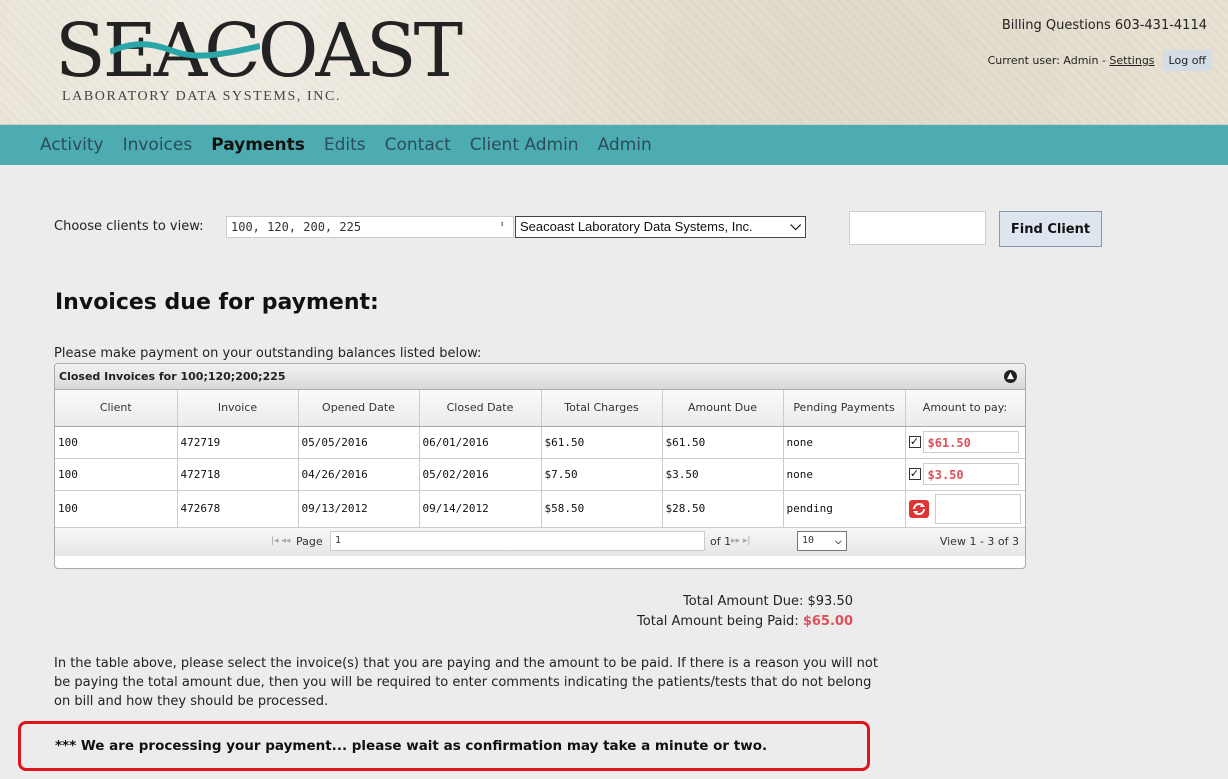 The height and width of the screenshot is (779, 1228). What do you see at coordinates (723, 442) in the screenshot?
I see `cell-due: $61.50` at bounding box center [723, 442].